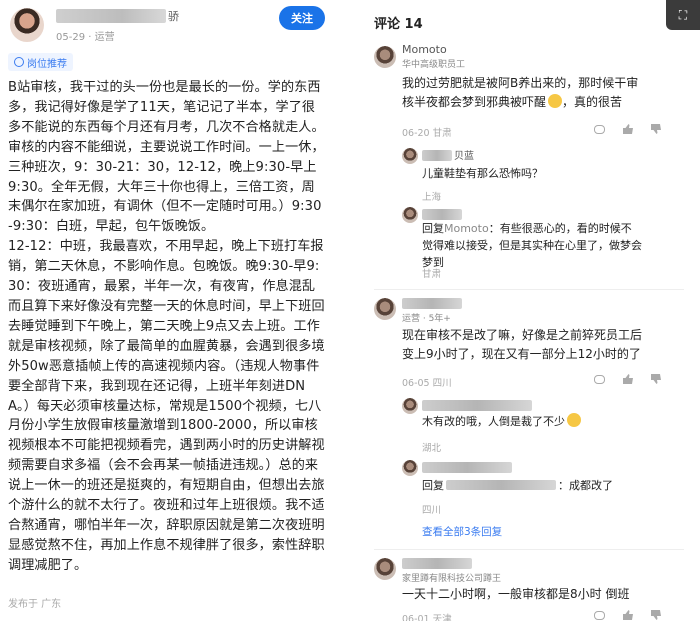 The width and height of the screenshot is (700, 621). I want to click on reply-text: 回复 ：成都改了, so click(532, 485).